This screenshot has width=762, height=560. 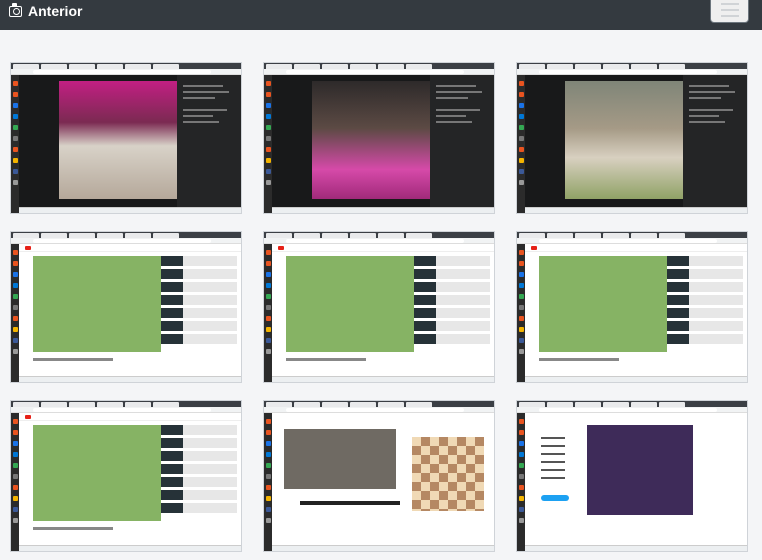 I want to click on menu-toggle-button, so click(x=729, y=11).